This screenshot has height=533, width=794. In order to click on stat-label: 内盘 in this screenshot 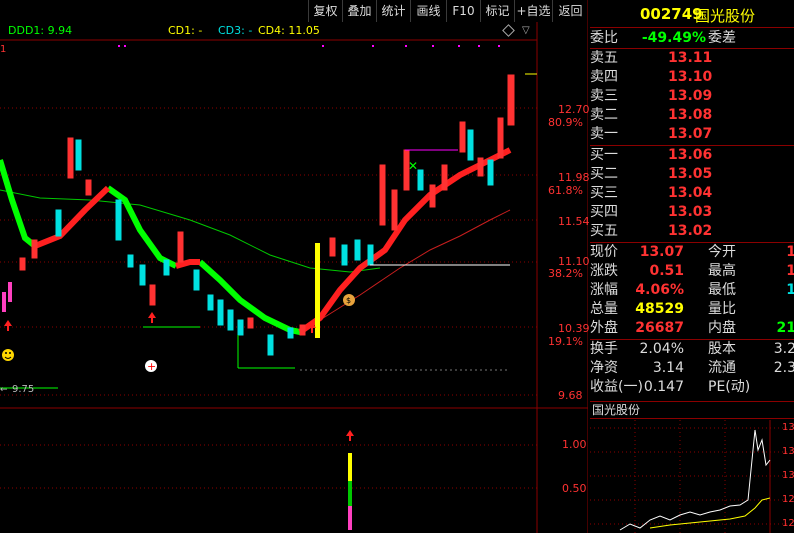, I will do `click(722, 328)`.